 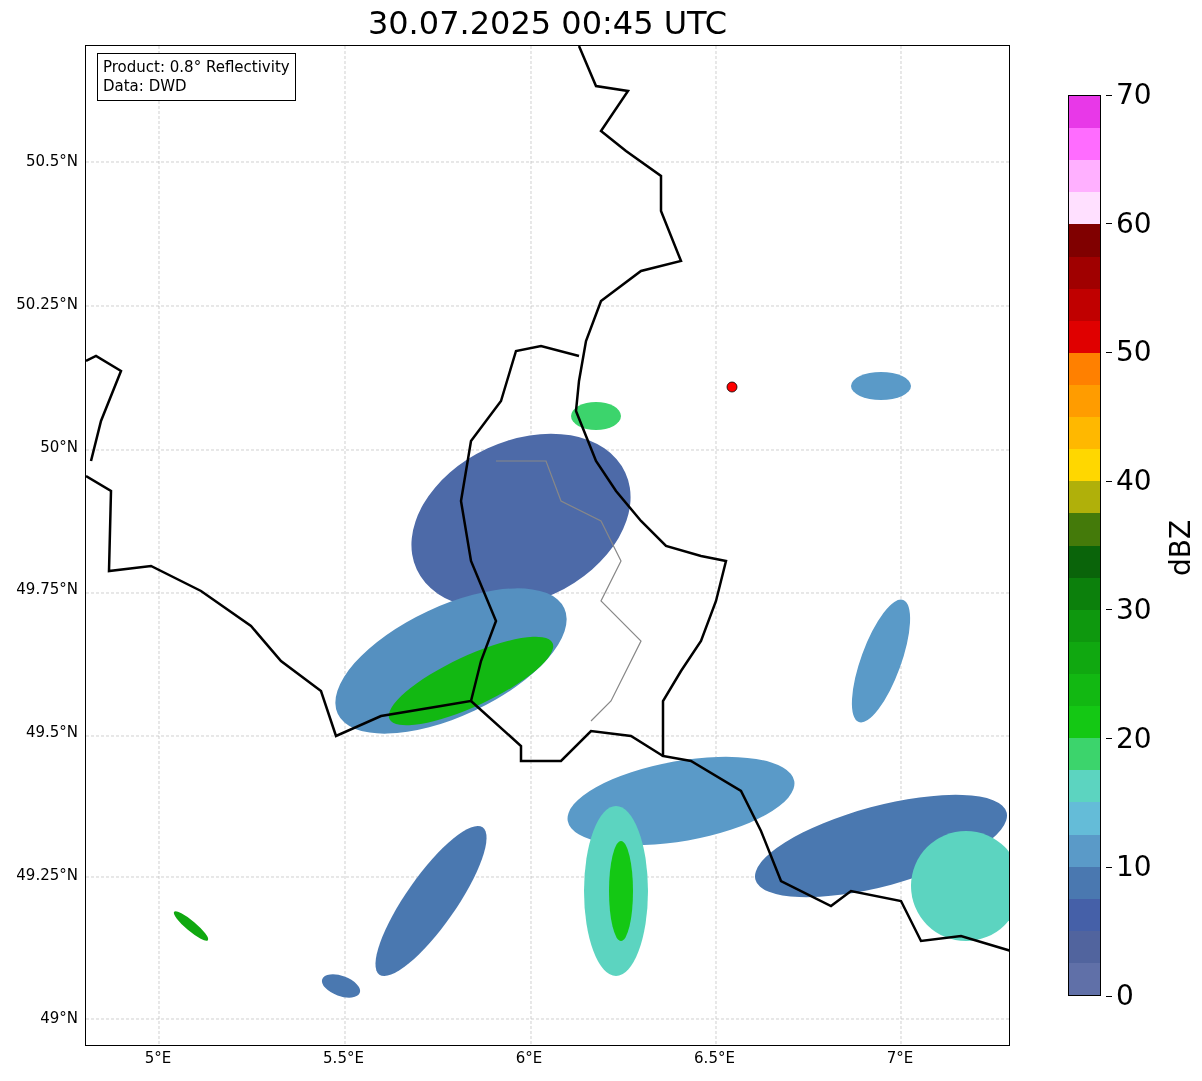 What do you see at coordinates (158, 1058) in the screenshot?
I see `longitude-label: 5°E` at bounding box center [158, 1058].